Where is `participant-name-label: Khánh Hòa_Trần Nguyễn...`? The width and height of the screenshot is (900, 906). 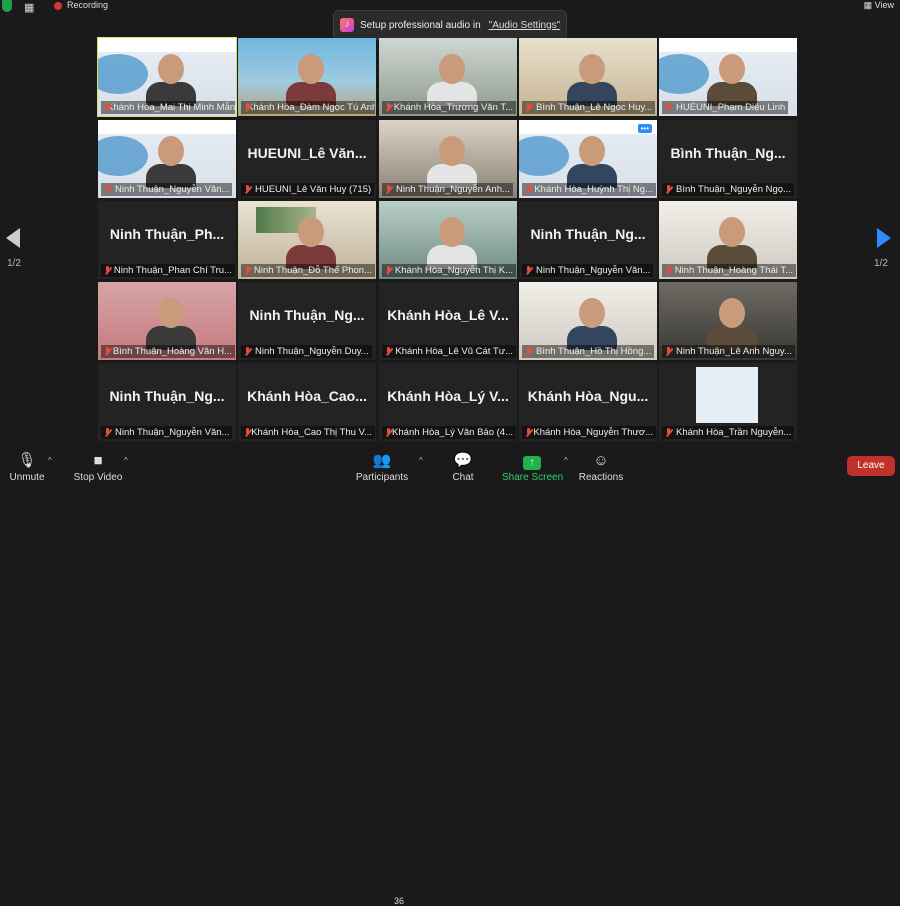
participant-name-label: Khánh Hòa_Trần Nguyễn... is located at coordinates (728, 432).